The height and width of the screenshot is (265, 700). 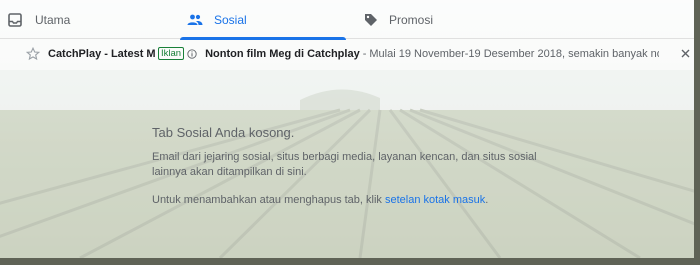 I want to click on empty-title: Tab Sosial Anda kosong., so click(x=223, y=132).